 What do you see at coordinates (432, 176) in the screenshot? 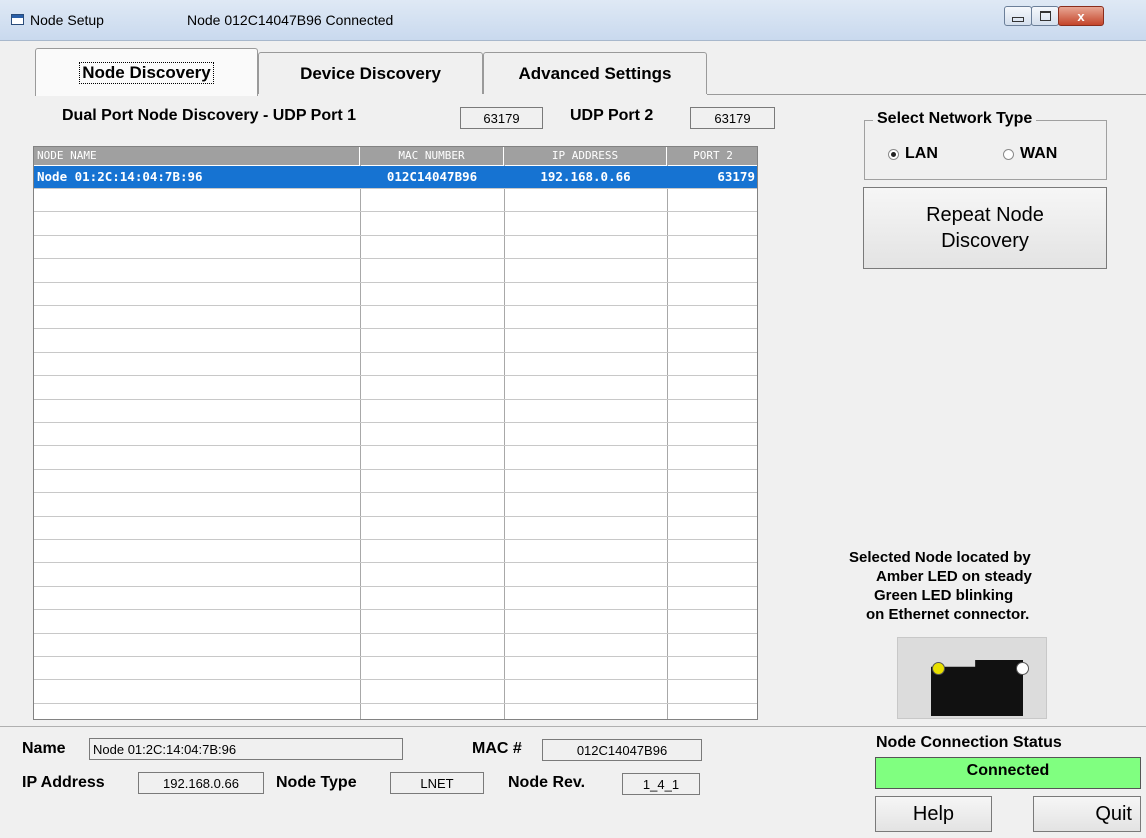
I see `cell-mac-number: 012C14047B96` at bounding box center [432, 176].